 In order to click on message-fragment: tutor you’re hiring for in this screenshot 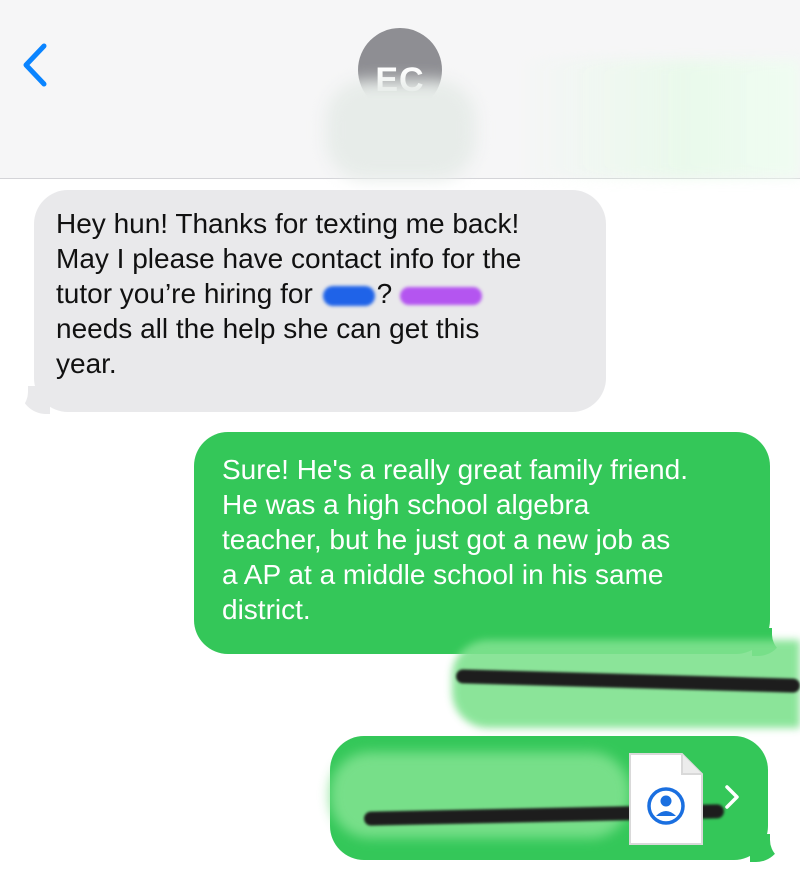, I will do `click(184, 293)`.